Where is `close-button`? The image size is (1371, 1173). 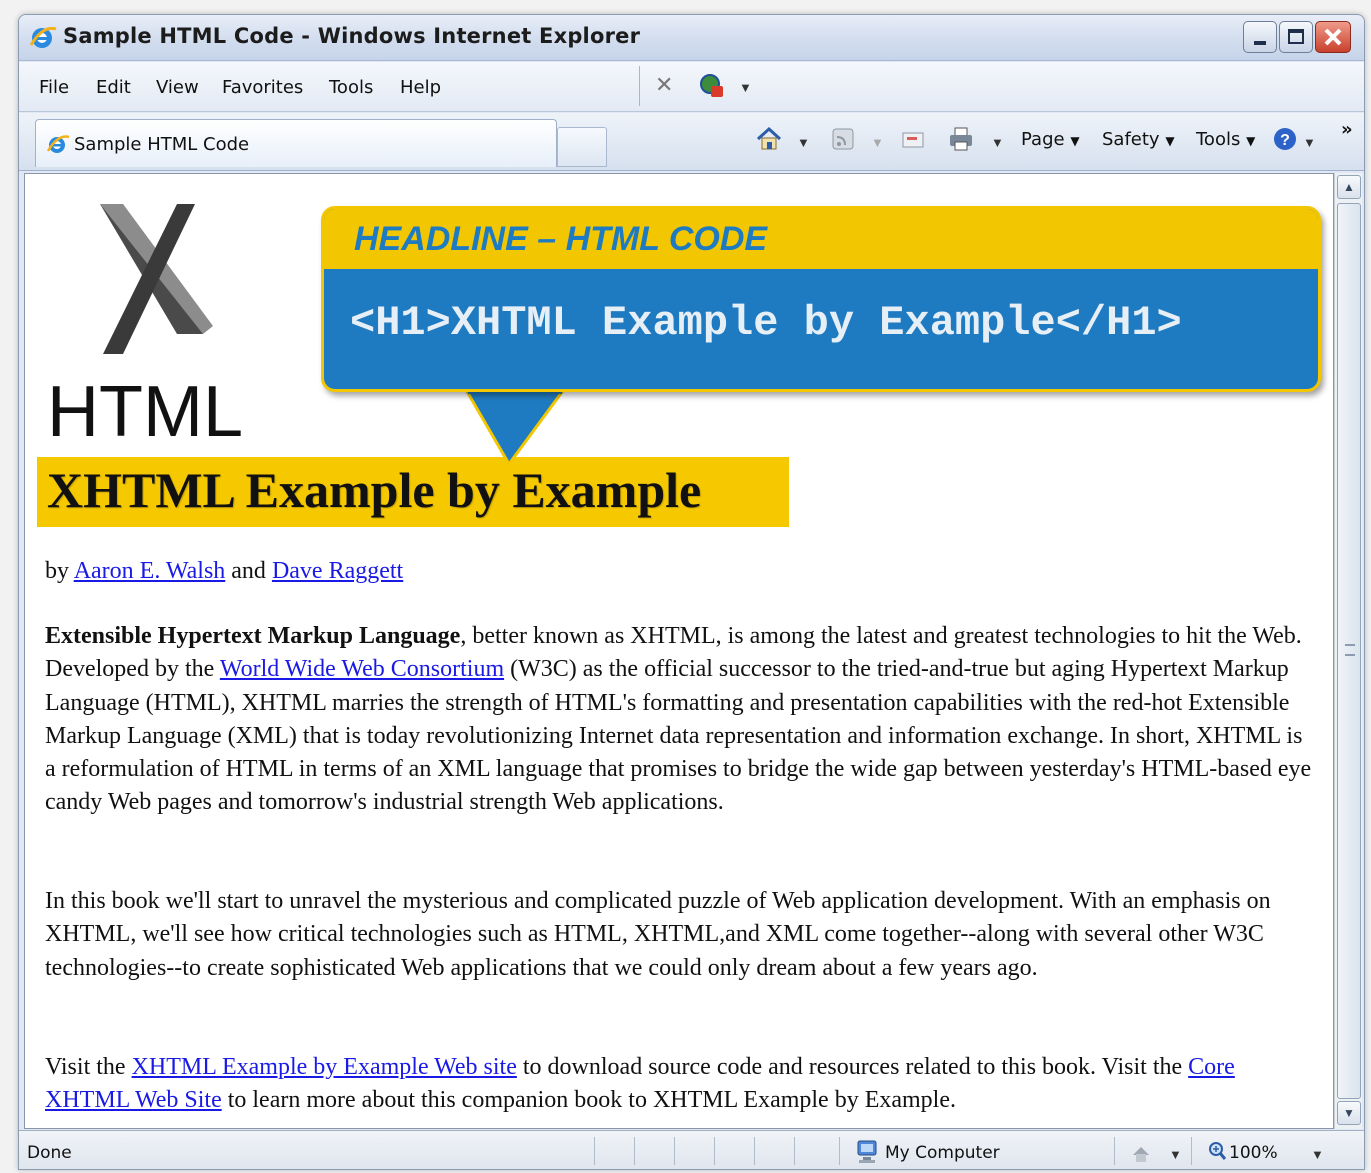
close-button is located at coordinates (1333, 37).